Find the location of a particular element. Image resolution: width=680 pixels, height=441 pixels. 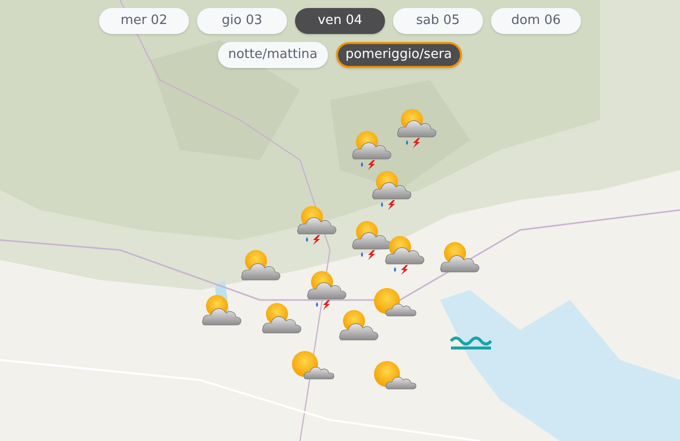

period-tab: pomeriggio/sera is located at coordinates (399, 55).